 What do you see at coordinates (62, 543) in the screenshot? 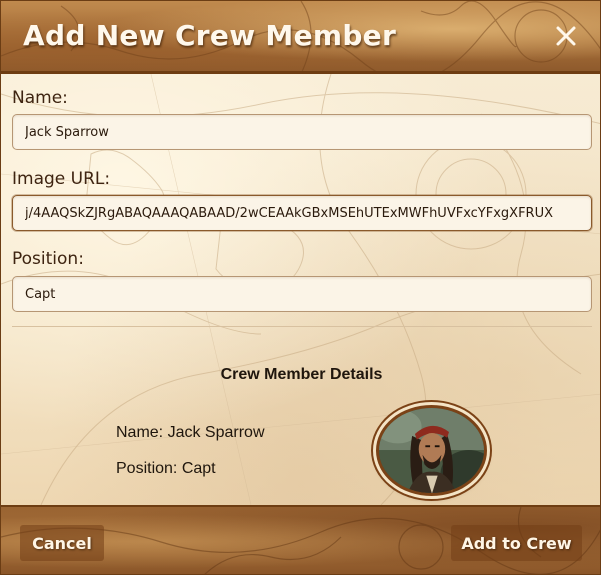
I see `cancel-button: Cancel` at bounding box center [62, 543].